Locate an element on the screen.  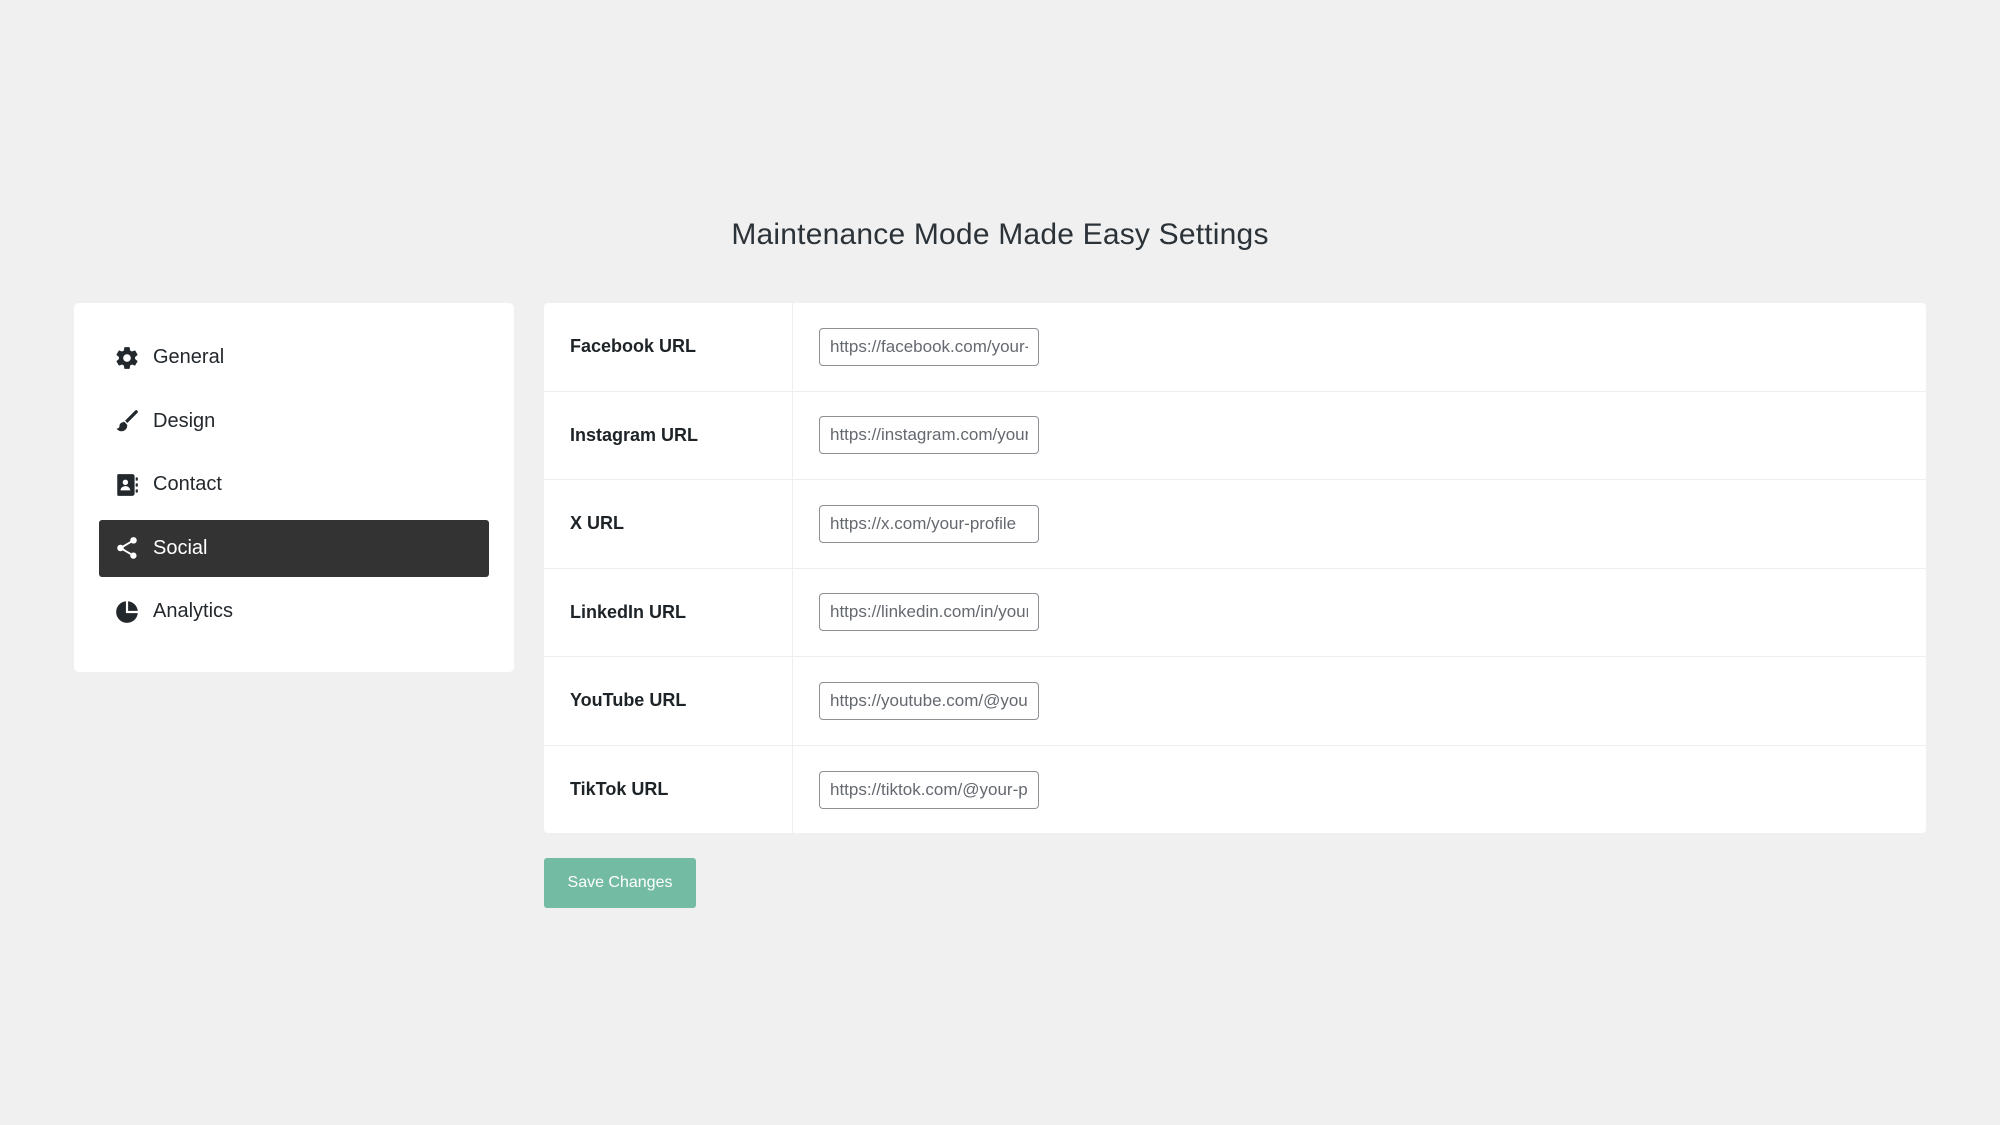
instagram-url-label: Instagram URL is located at coordinates (668, 435).